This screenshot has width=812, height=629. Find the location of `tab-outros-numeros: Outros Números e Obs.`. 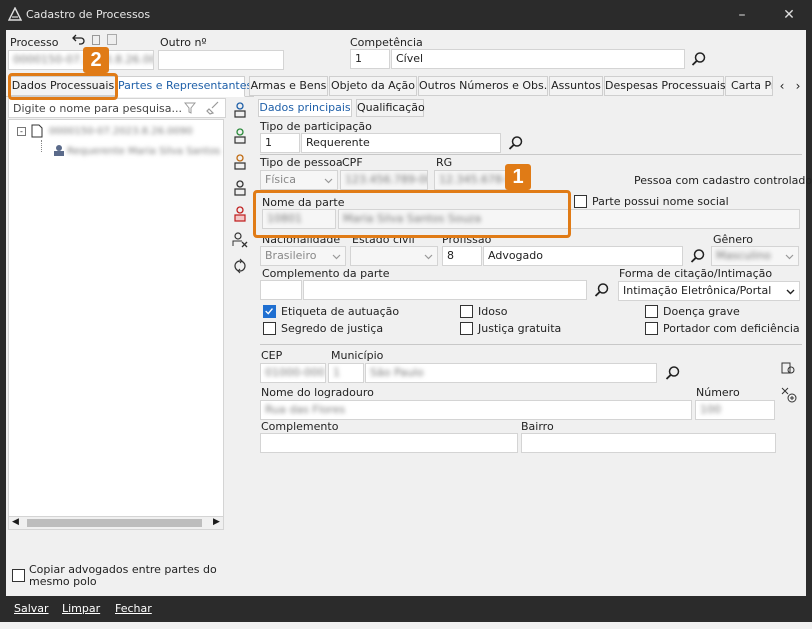

tab-outros-numeros: Outros Números e Obs. is located at coordinates (483, 86).